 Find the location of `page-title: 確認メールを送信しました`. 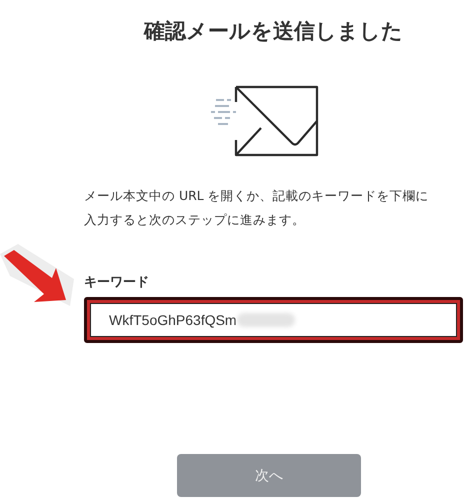

page-title: 確認メールを送信しました is located at coordinates (273, 31).